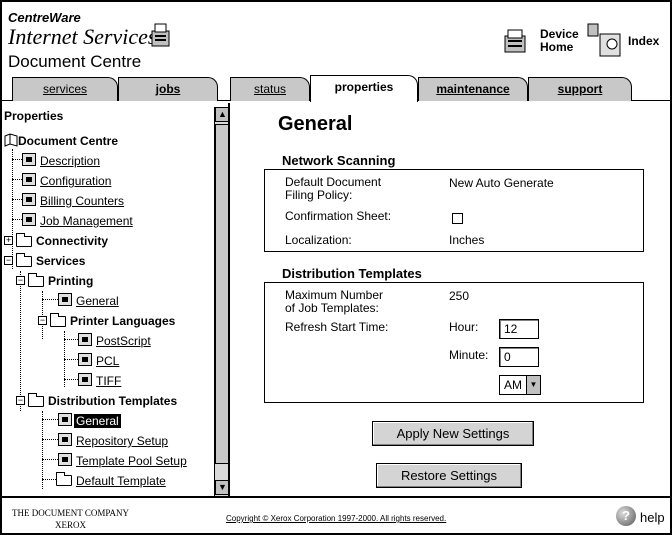  Describe the element at coordinates (652, 517) in the screenshot. I see `help-link: help` at that location.